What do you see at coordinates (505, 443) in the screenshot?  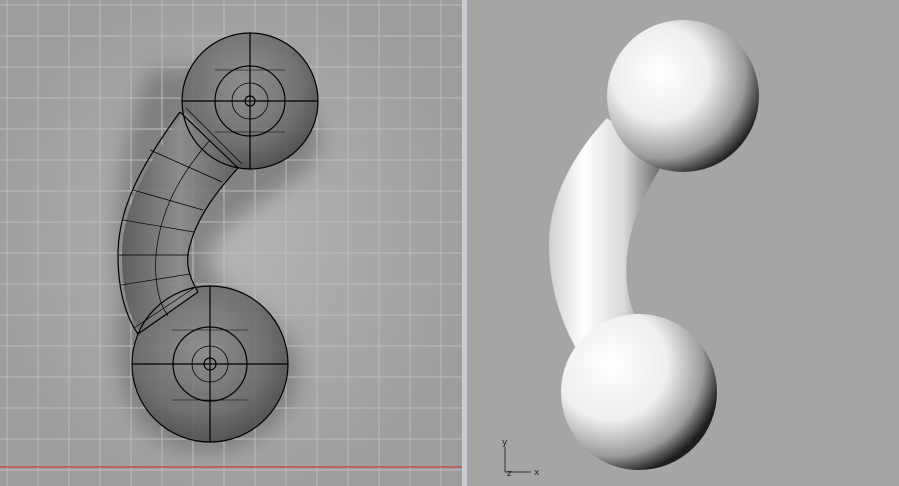 I see `axis-y-label: y` at bounding box center [505, 443].